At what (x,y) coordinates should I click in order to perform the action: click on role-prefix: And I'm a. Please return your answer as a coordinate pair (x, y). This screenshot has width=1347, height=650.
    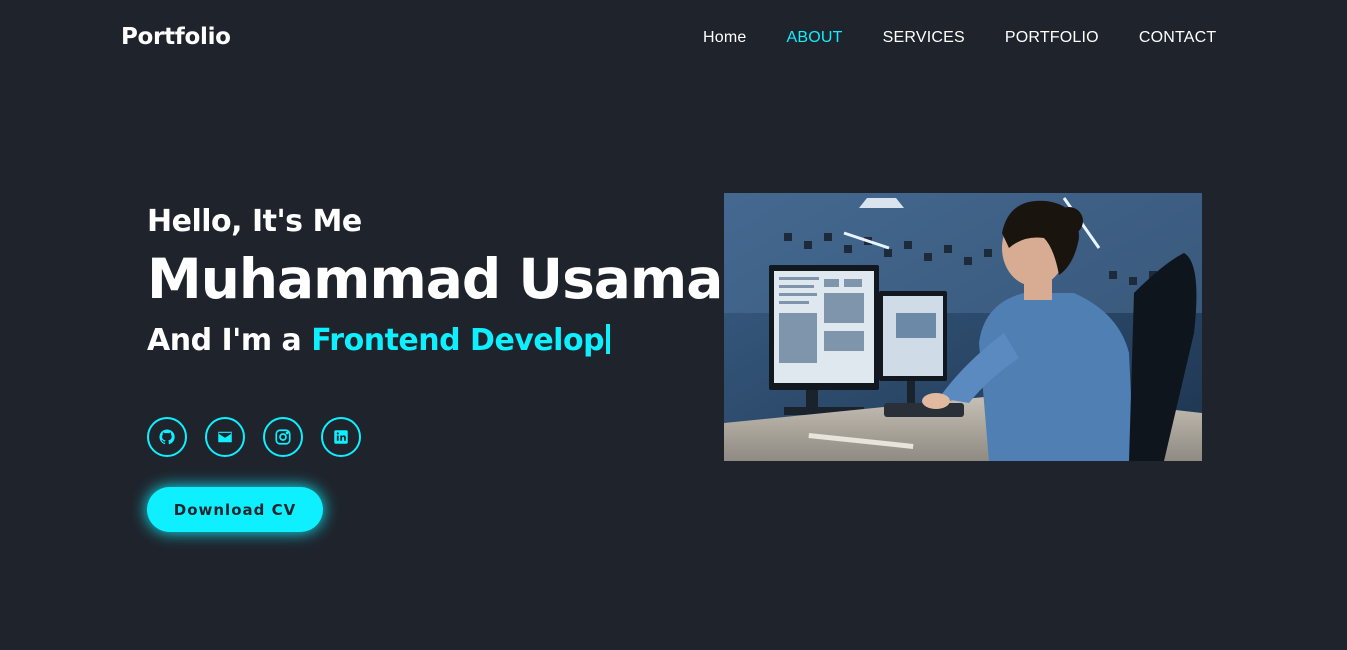
    Looking at the image, I should click on (229, 340).